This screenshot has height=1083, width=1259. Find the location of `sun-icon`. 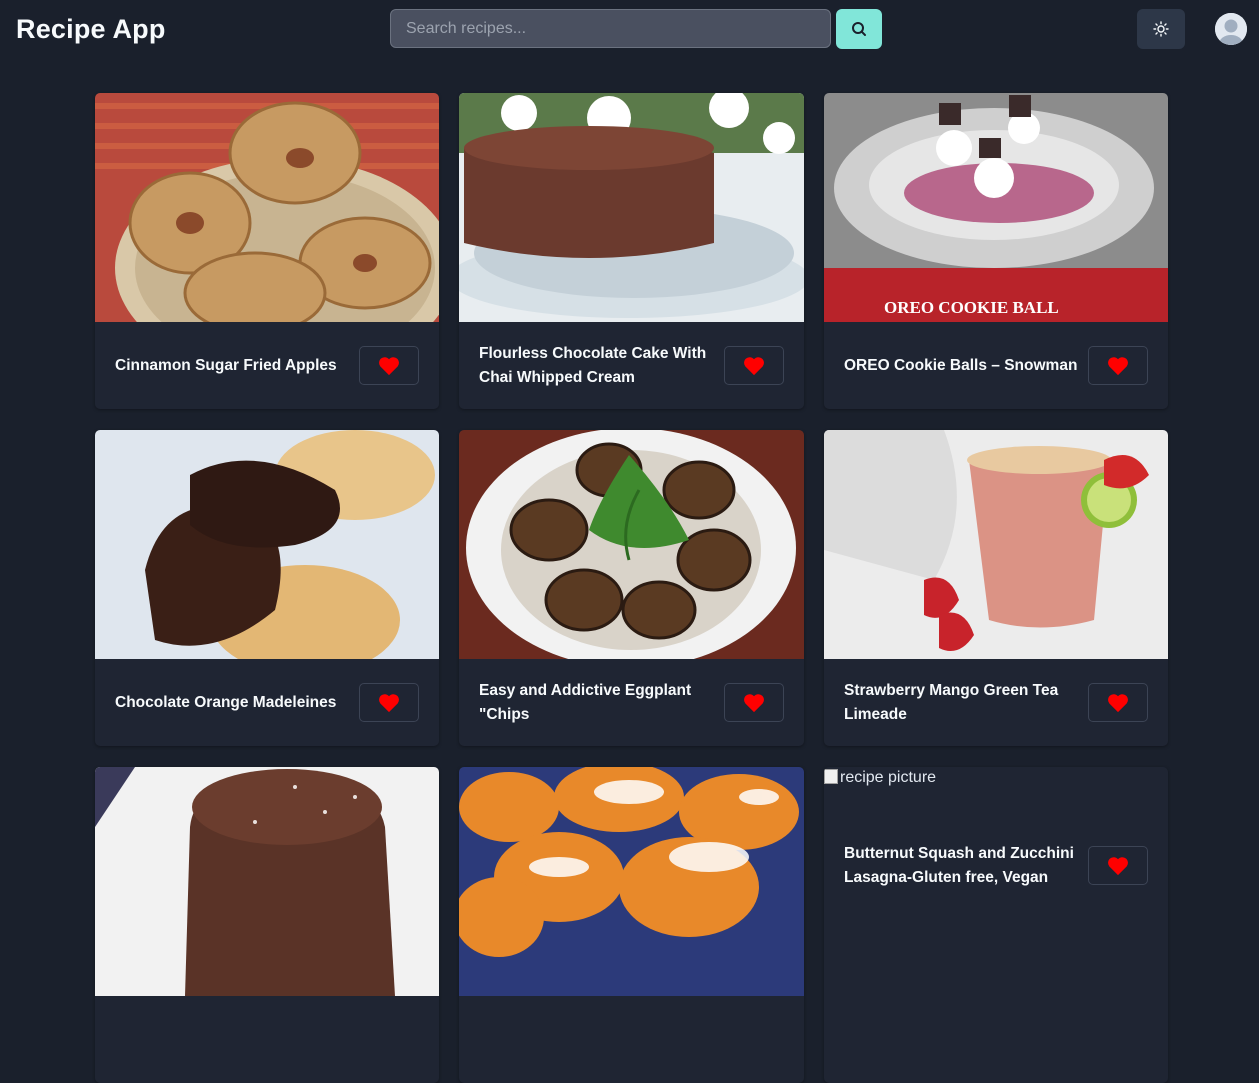

sun-icon is located at coordinates (1161, 29).